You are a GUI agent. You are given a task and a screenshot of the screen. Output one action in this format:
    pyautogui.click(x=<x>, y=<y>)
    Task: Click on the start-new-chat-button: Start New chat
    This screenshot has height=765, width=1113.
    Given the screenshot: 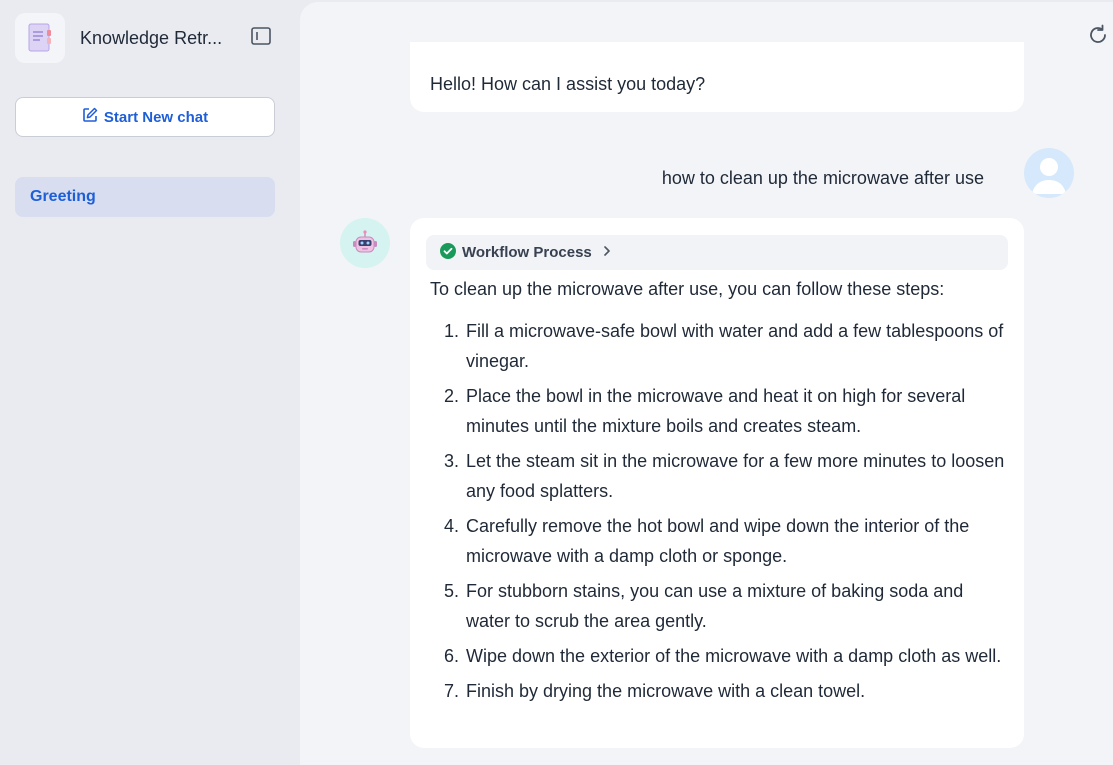 What is the action you would take?
    pyautogui.click(x=145, y=117)
    